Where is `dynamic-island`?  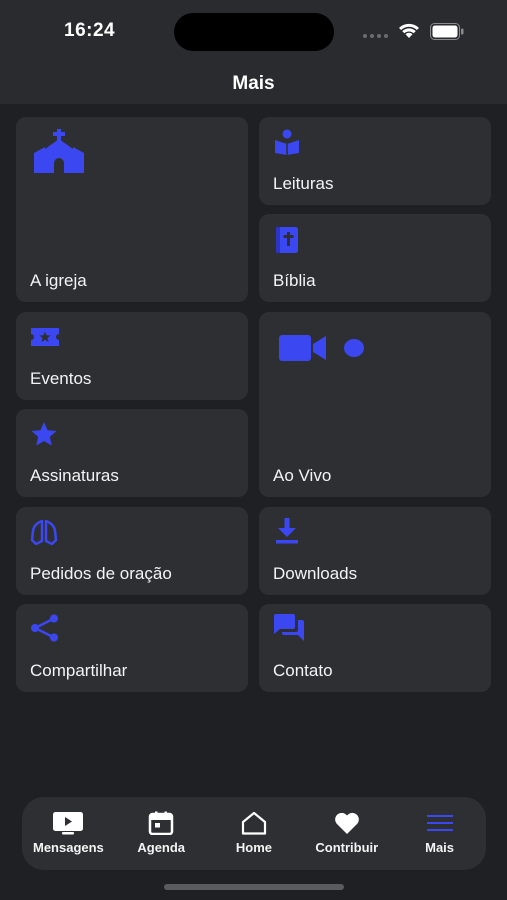 dynamic-island is located at coordinates (254, 32).